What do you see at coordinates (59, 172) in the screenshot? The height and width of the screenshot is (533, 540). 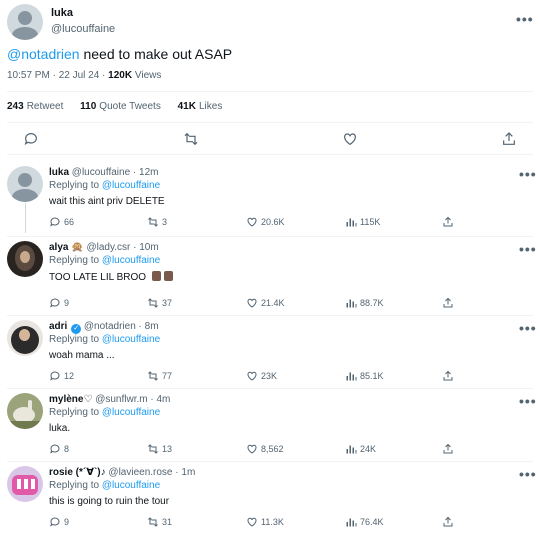 I see `reply-author-name: luka` at bounding box center [59, 172].